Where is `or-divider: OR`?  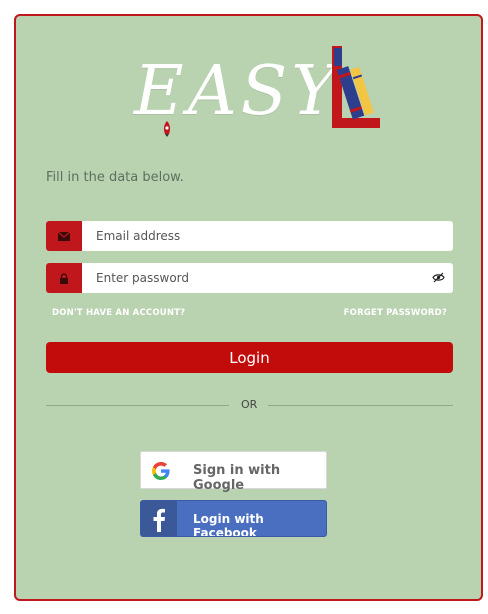
or-divider: OR is located at coordinates (249, 405).